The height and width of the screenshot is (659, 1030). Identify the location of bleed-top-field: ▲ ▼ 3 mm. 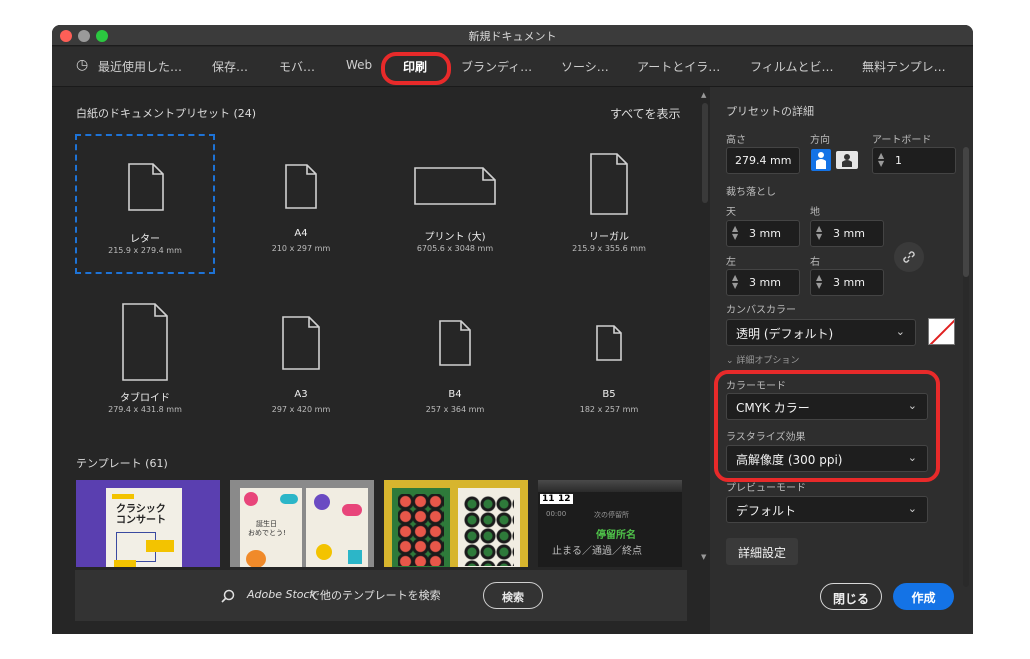
(763, 233).